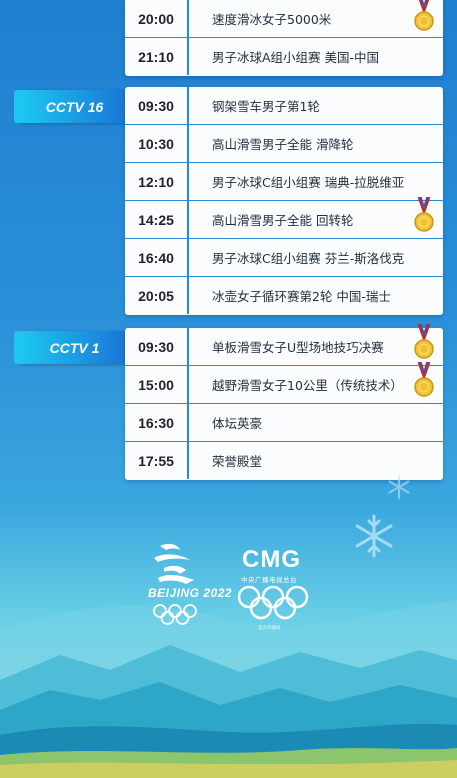 This screenshot has height=778, width=457. What do you see at coordinates (157, 219) in the screenshot?
I see `time-cell: 14:25` at bounding box center [157, 219].